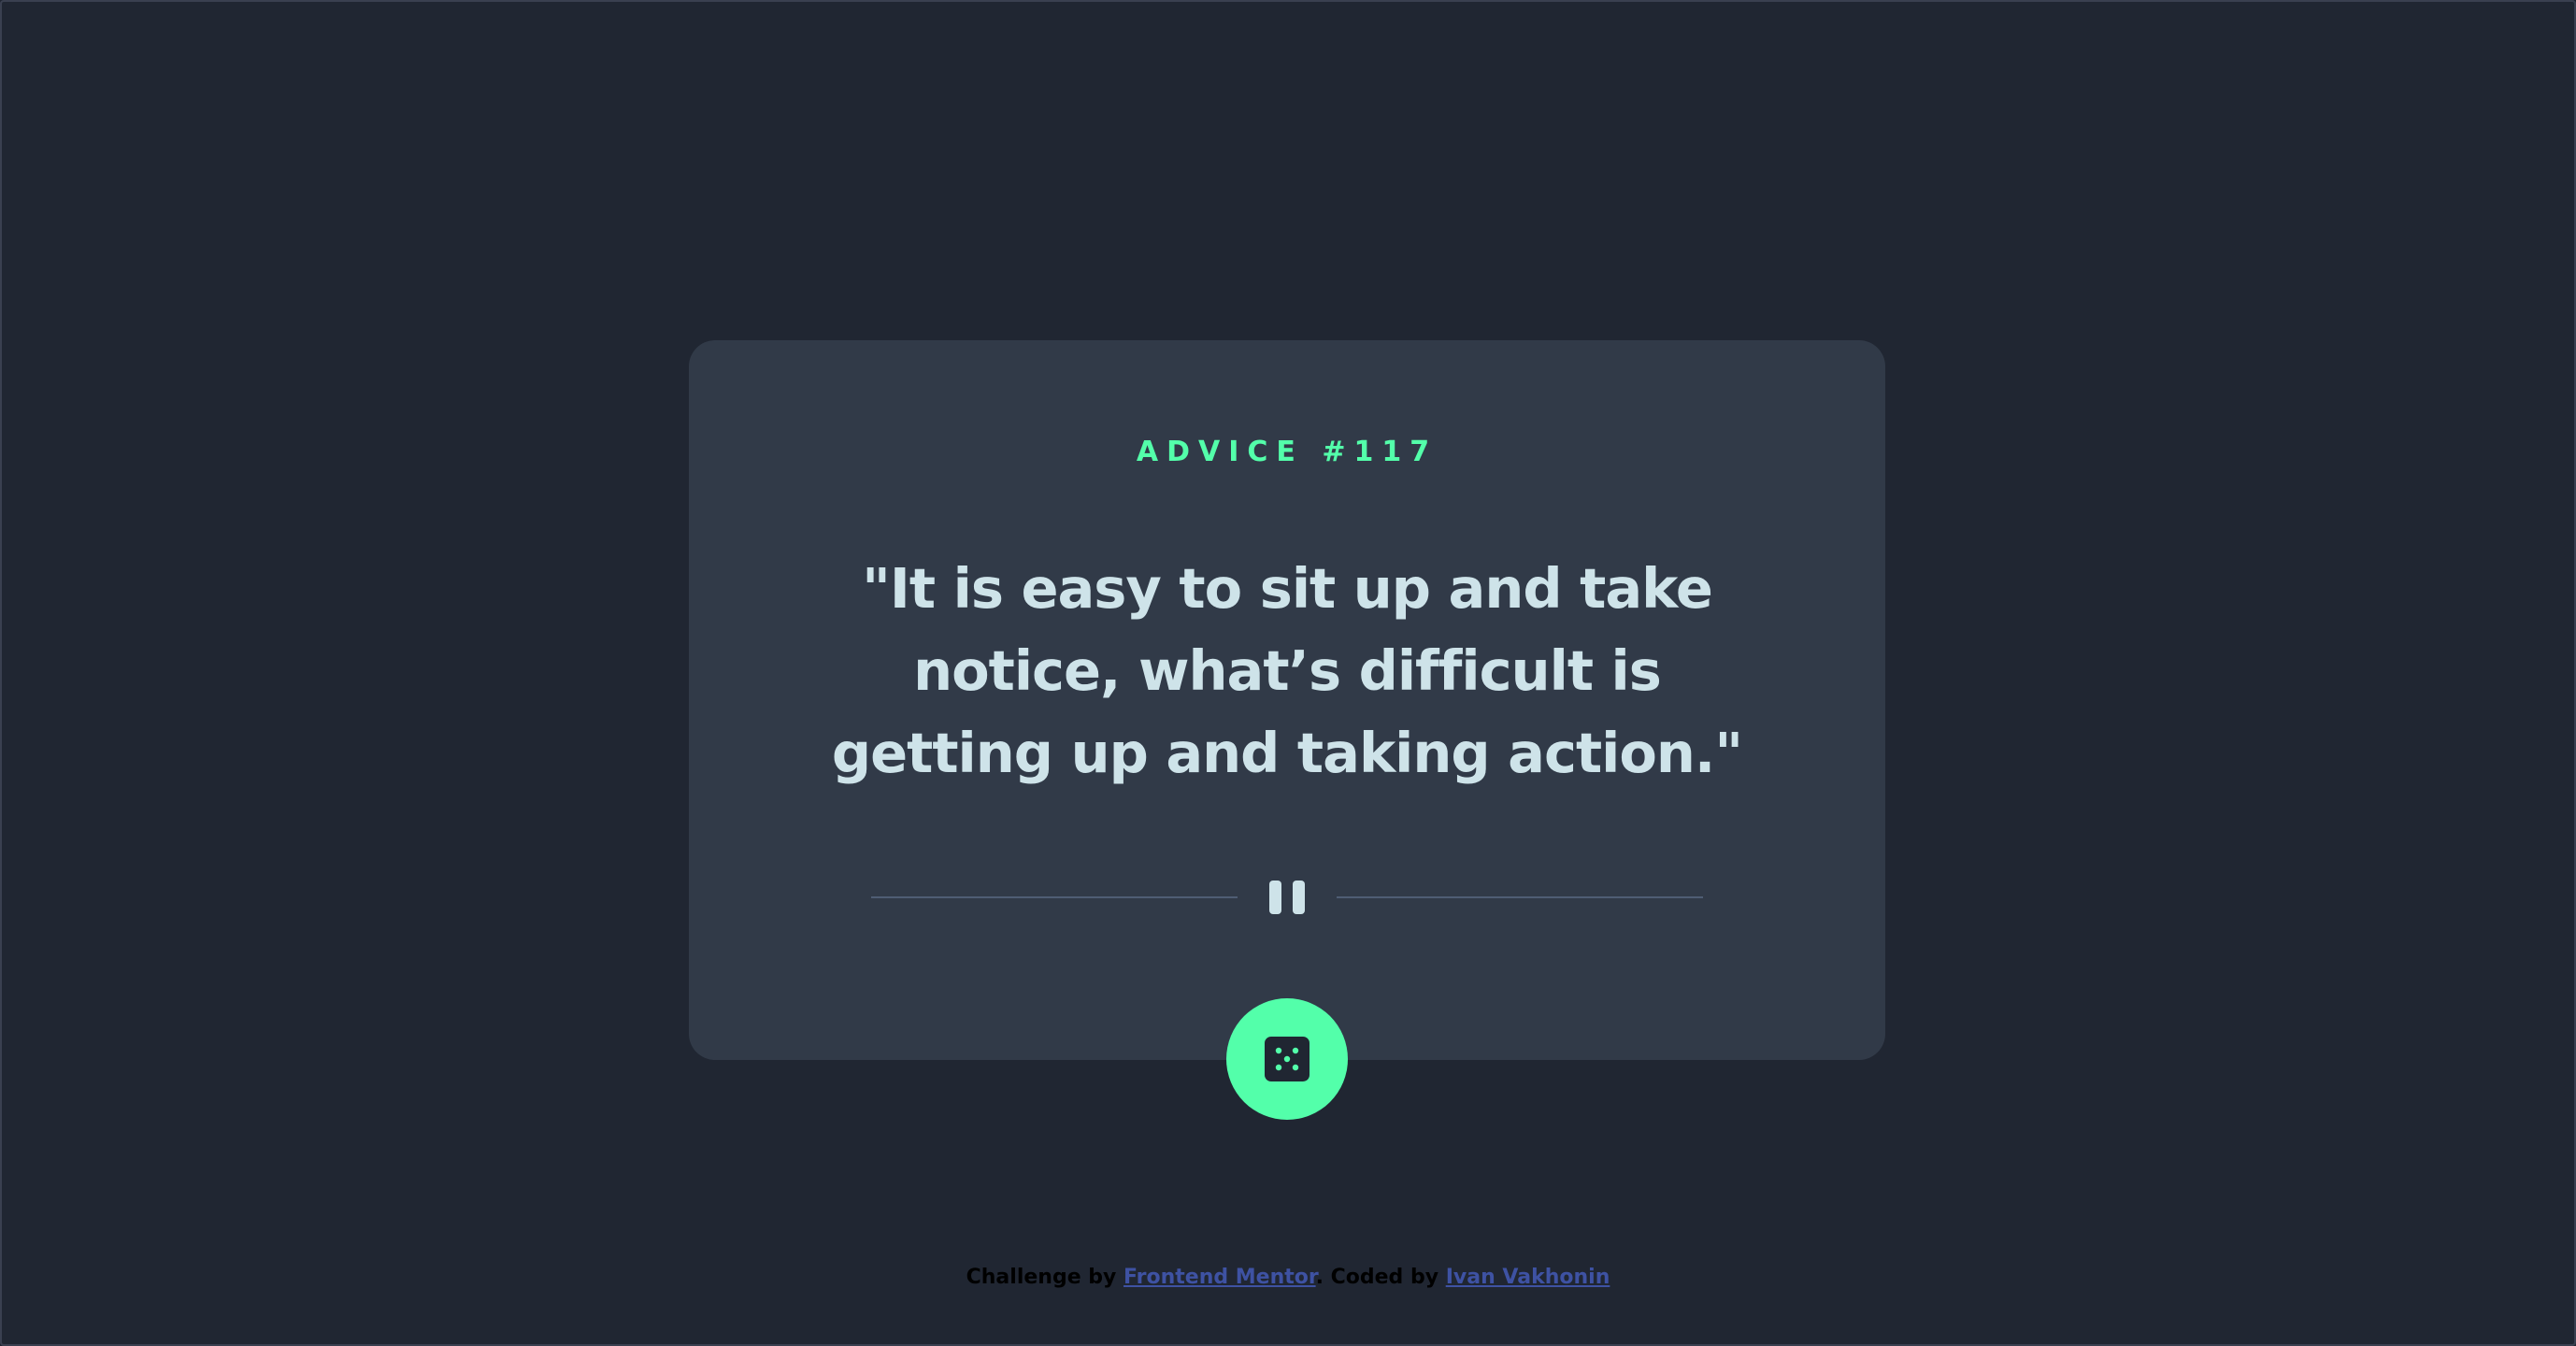 Image resolution: width=2576 pixels, height=1346 pixels. I want to click on divider, so click(1287, 897).